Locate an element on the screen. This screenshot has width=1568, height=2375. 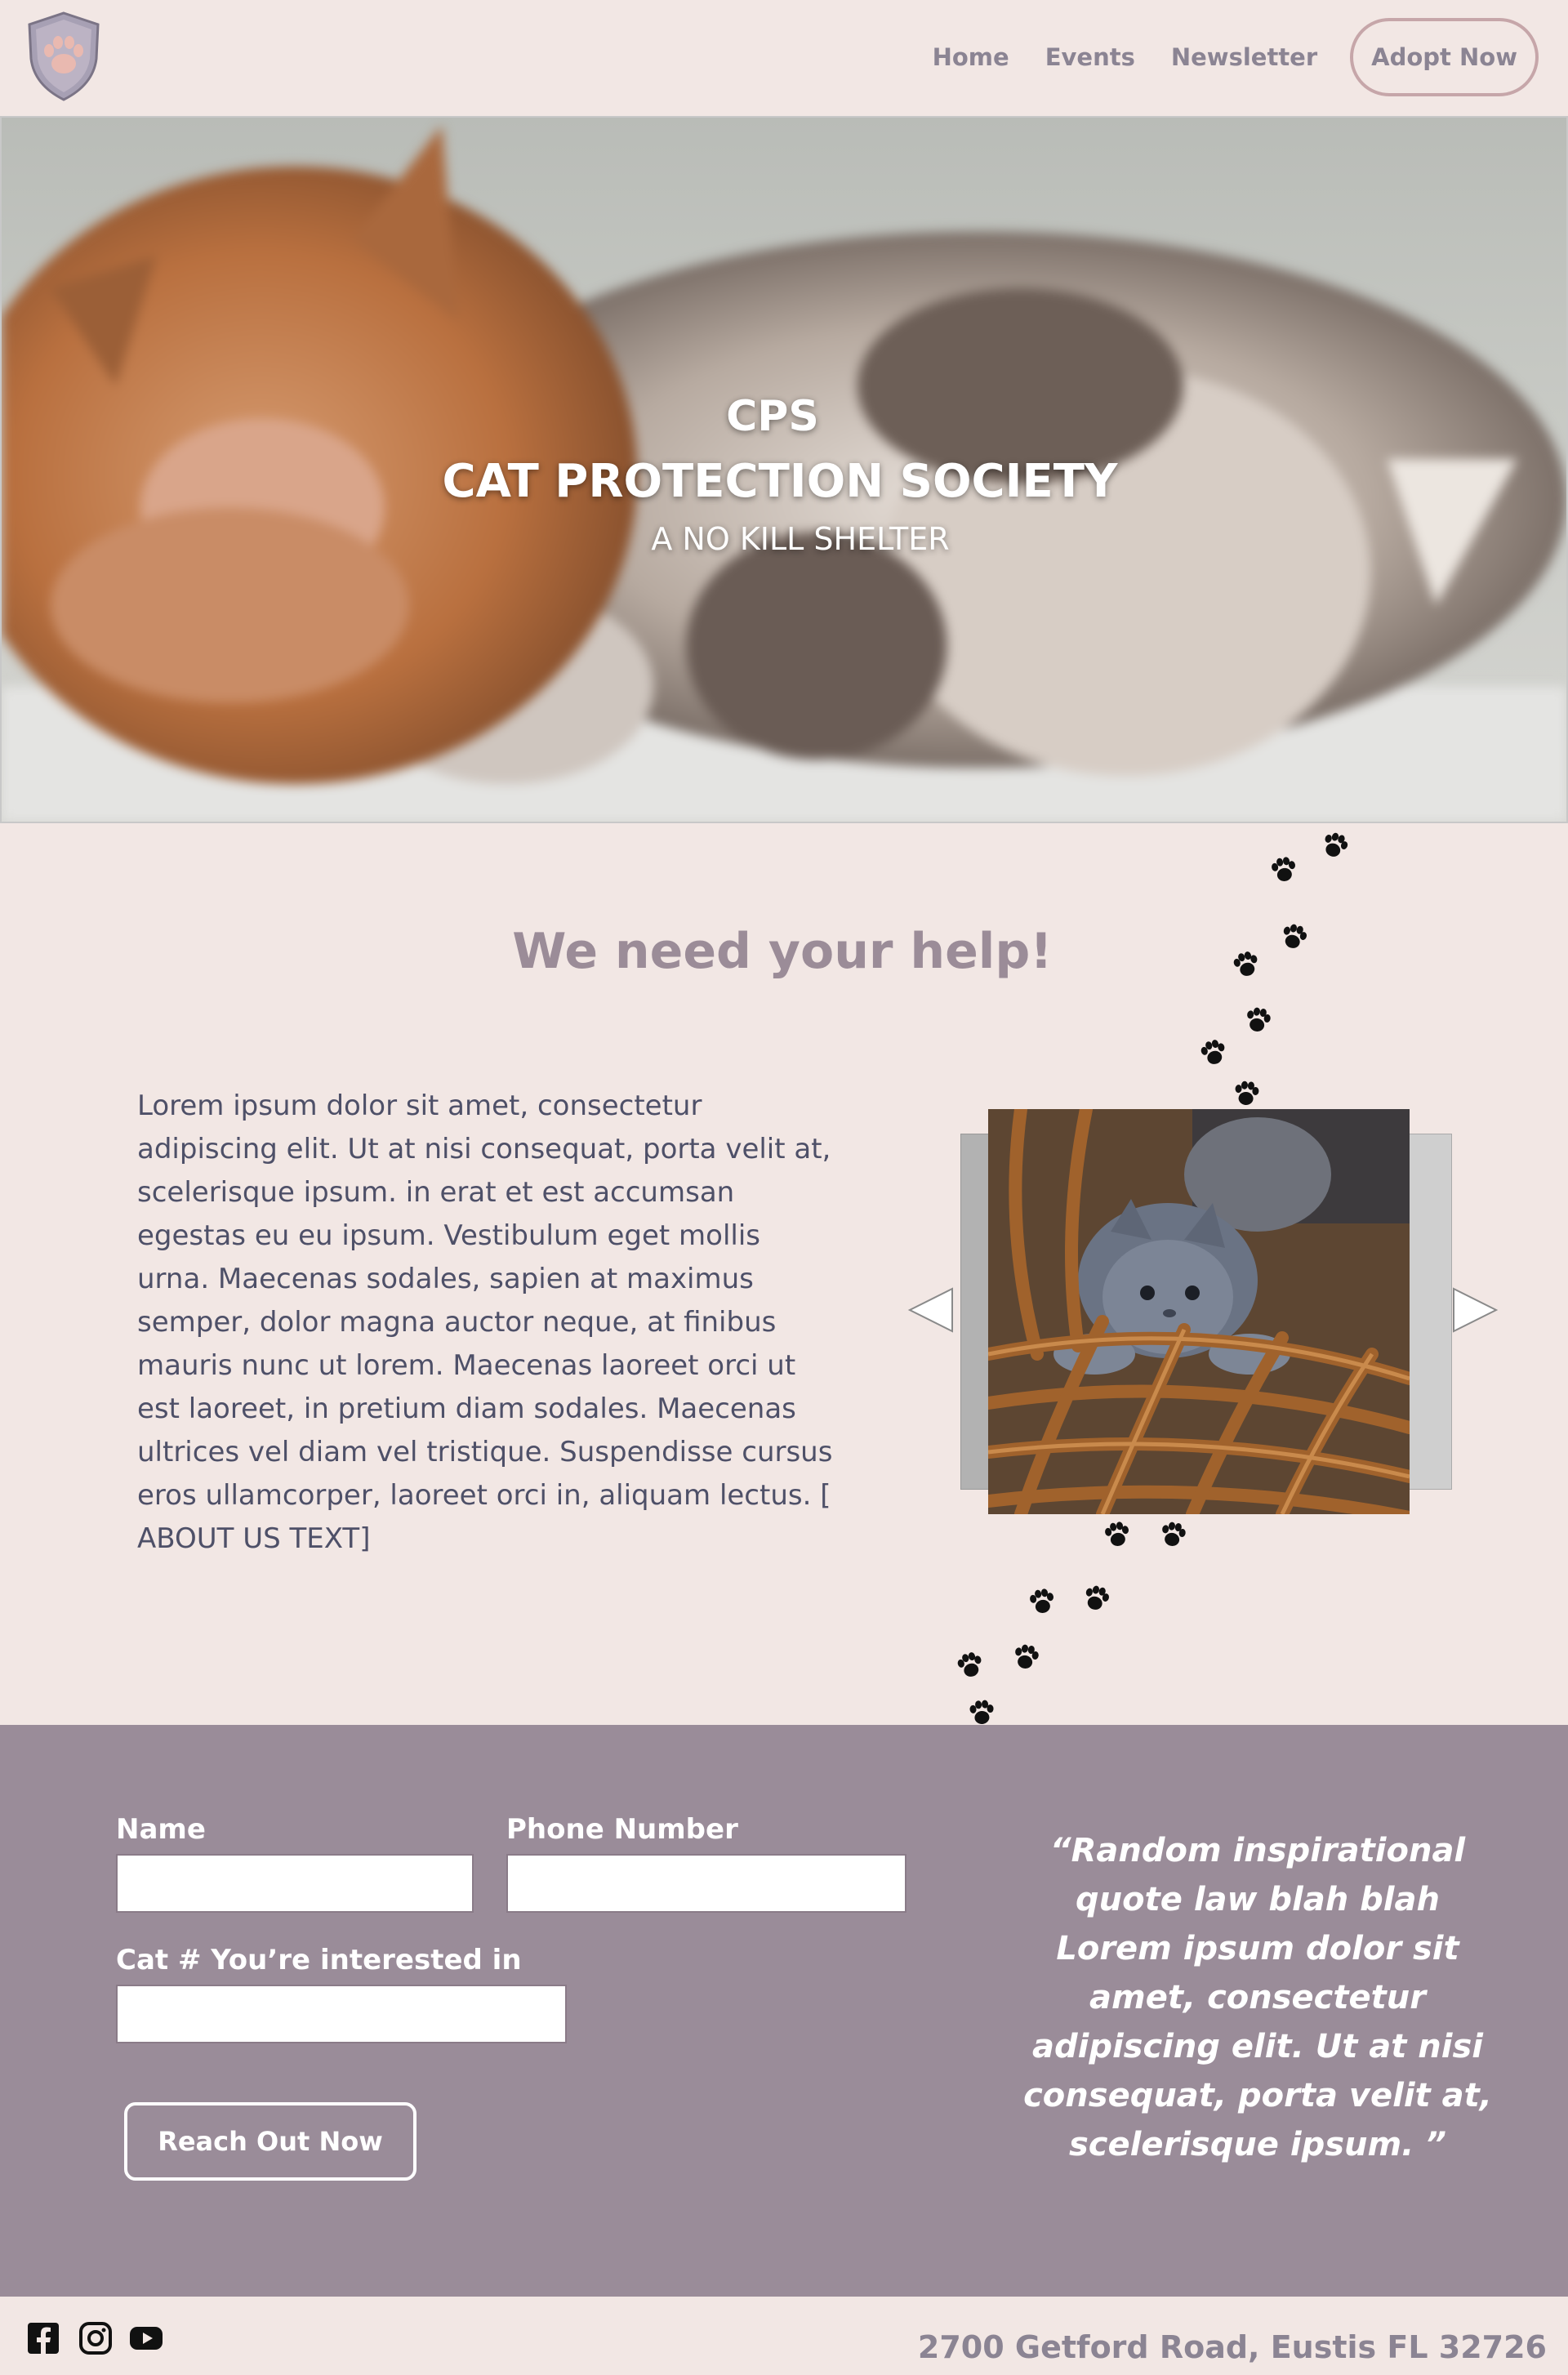
main-nav: Home Events Newsletter Adopt Now is located at coordinates (1218, 57).